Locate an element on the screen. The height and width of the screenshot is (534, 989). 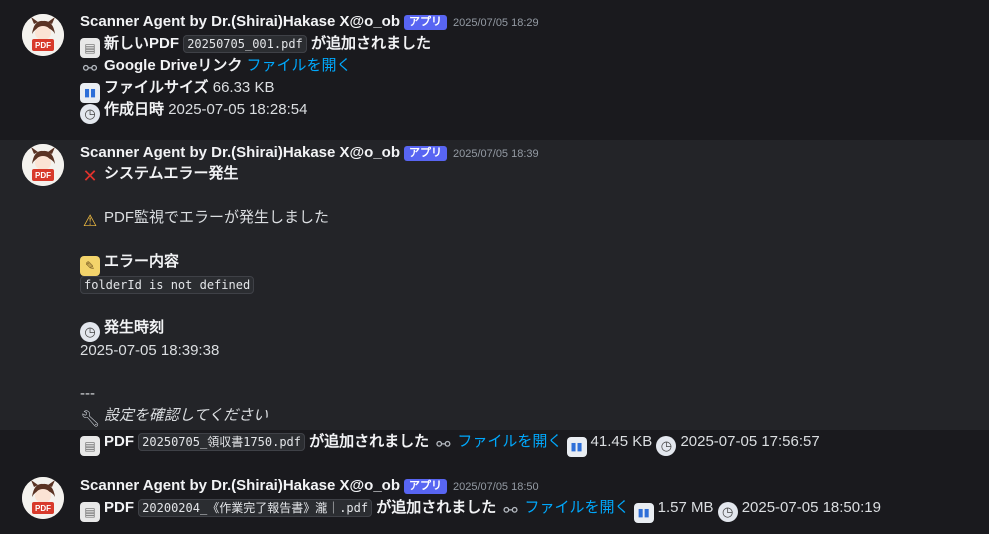
warning-text: PDF監視でエラーが発生しました is located at coordinates (217, 217).